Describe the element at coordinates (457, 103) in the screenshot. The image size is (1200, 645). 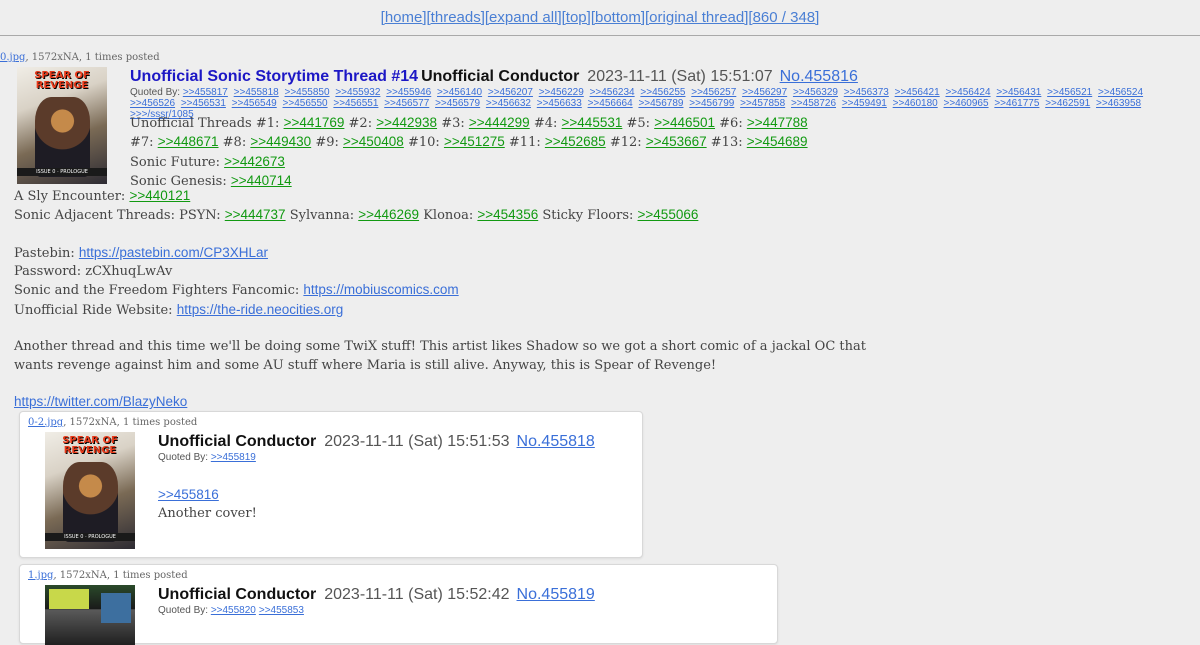
I see `quoted-by-link: >>456579` at that location.